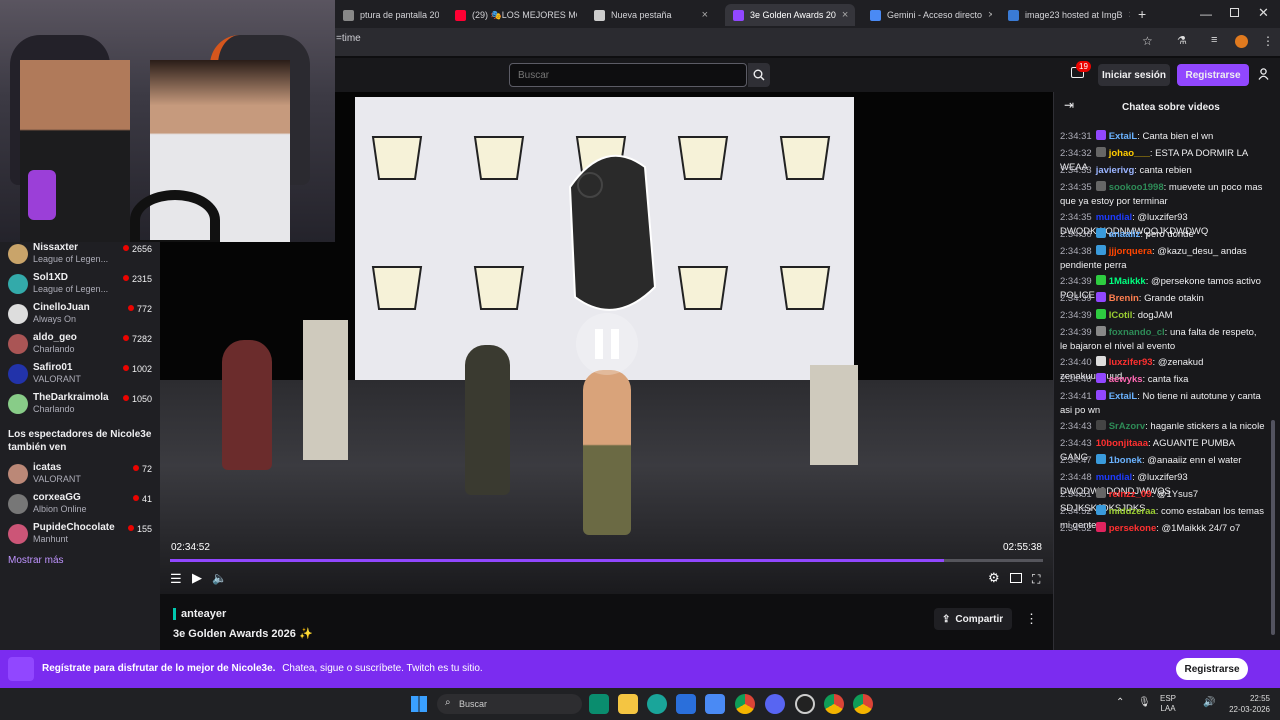 Image resolution: width=1280 pixels, height=720 pixels. I want to click on pause-button, so click(607, 344).